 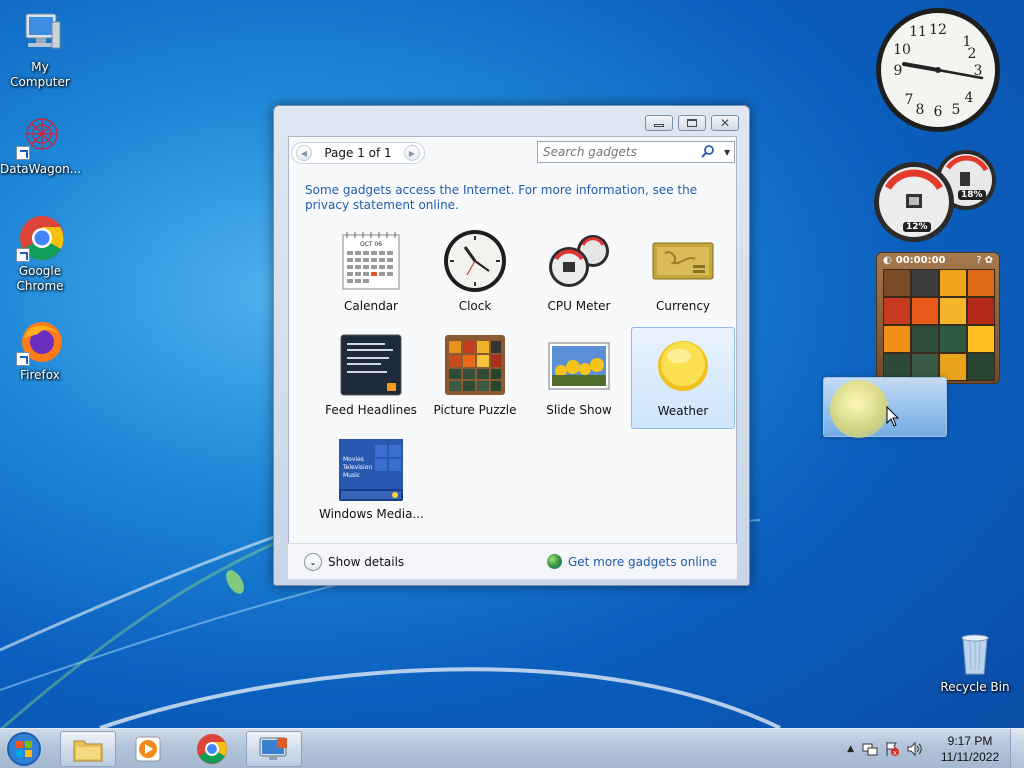 What do you see at coordinates (475, 274) in the screenshot?
I see `gadget-tile-clock: Clock` at bounding box center [475, 274].